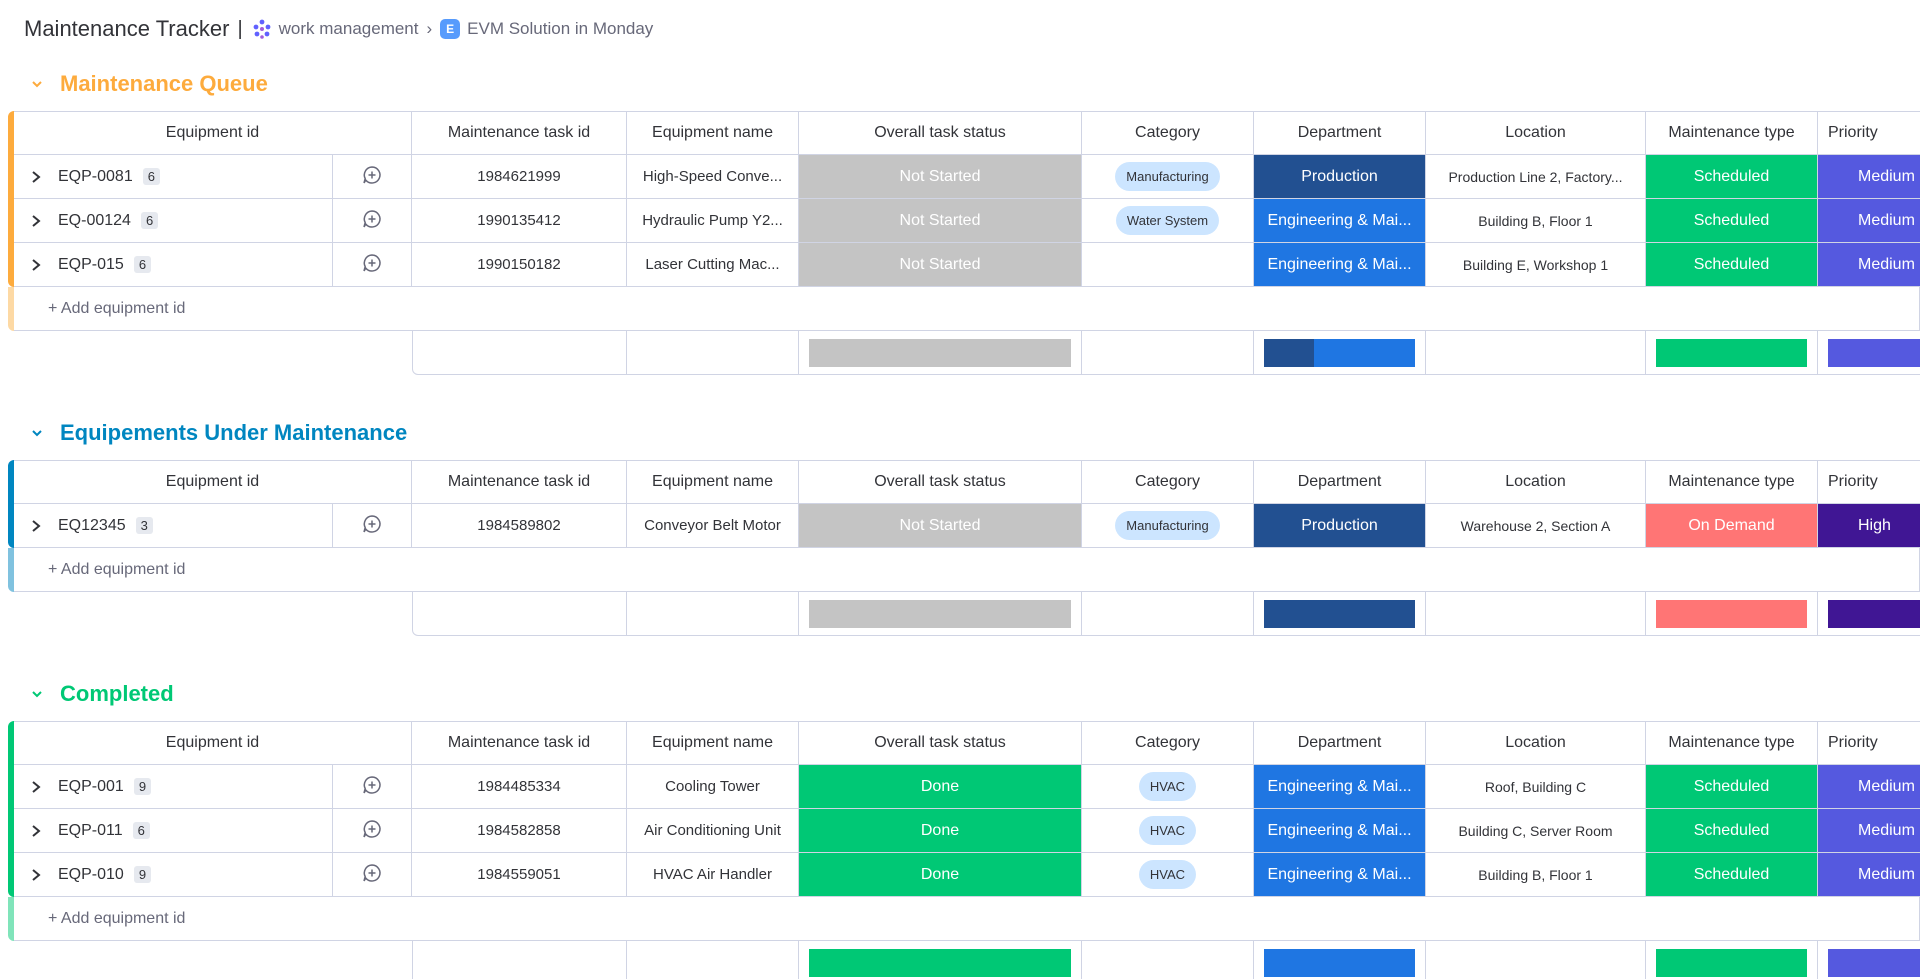  What do you see at coordinates (519, 875) in the screenshot?
I see `task-id-cell: 1984559051` at bounding box center [519, 875].